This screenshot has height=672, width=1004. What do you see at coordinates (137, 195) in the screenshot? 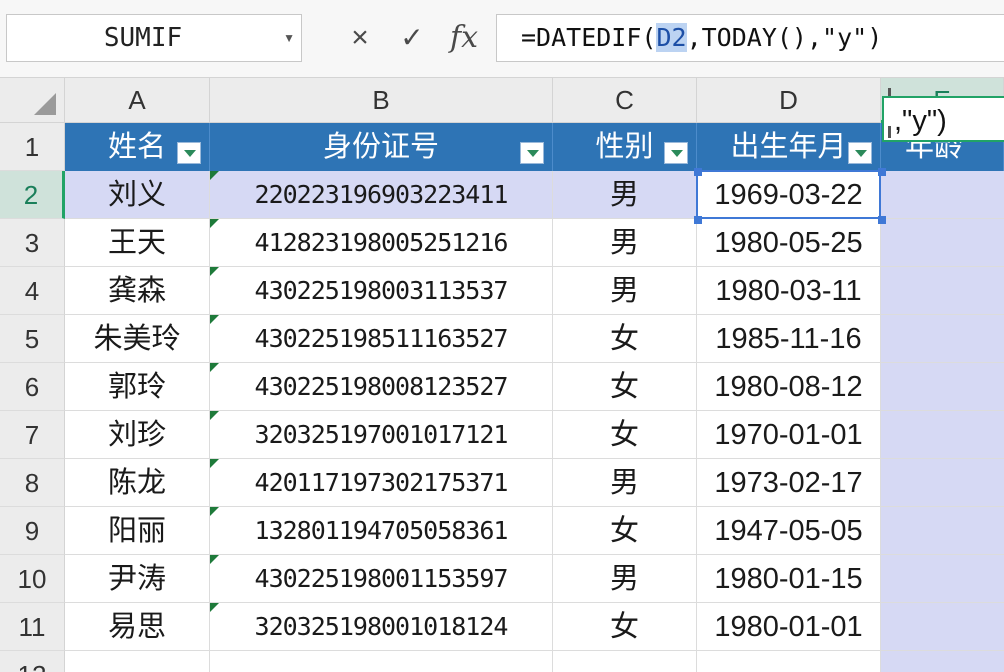
I see `name-cell: 刘义` at bounding box center [137, 195].